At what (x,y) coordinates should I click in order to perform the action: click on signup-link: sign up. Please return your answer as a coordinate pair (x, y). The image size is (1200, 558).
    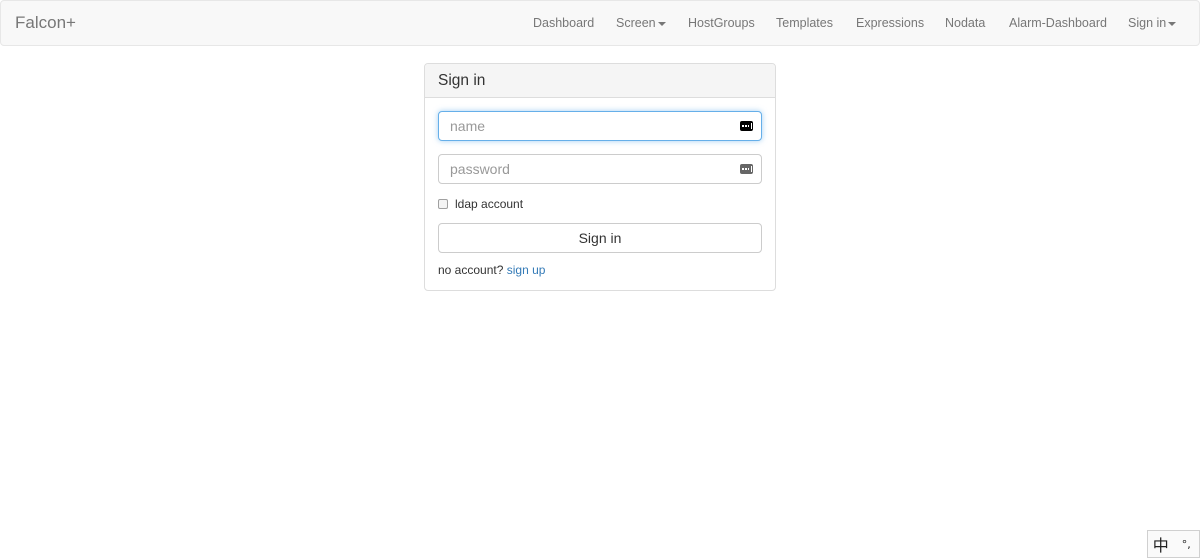
    Looking at the image, I should click on (526, 270).